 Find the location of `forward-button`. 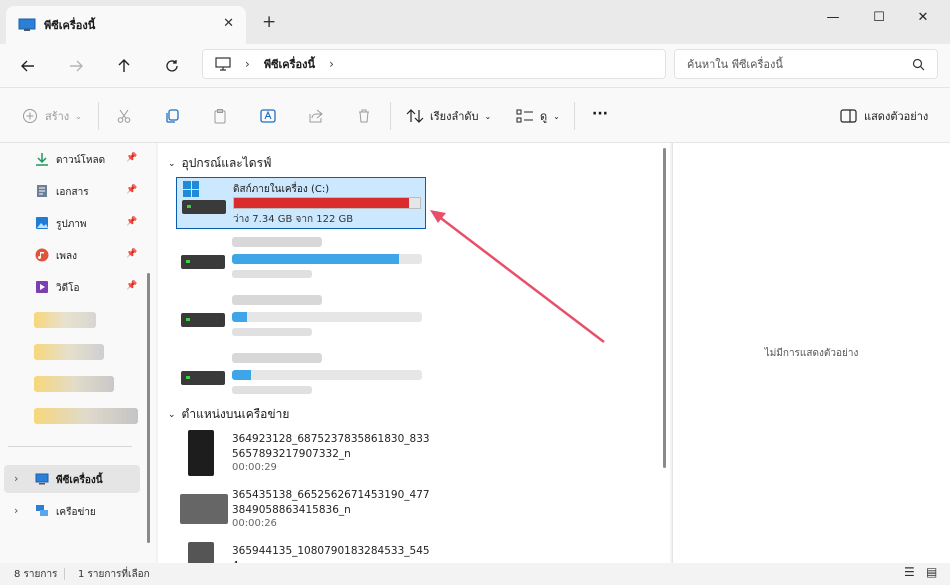

forward-button is located at coordinates (76, 66).